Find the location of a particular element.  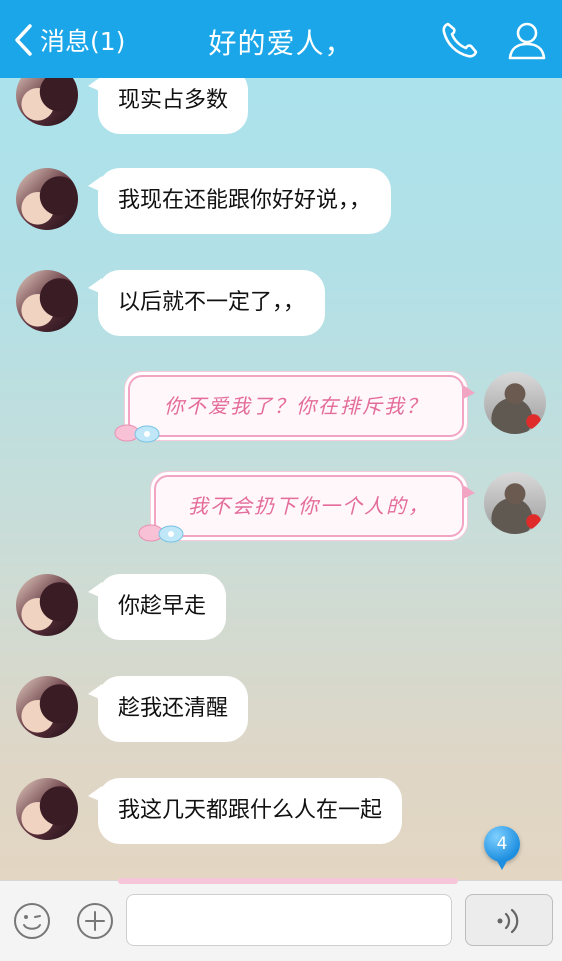

profile-button is located at coordinates (527, 40).